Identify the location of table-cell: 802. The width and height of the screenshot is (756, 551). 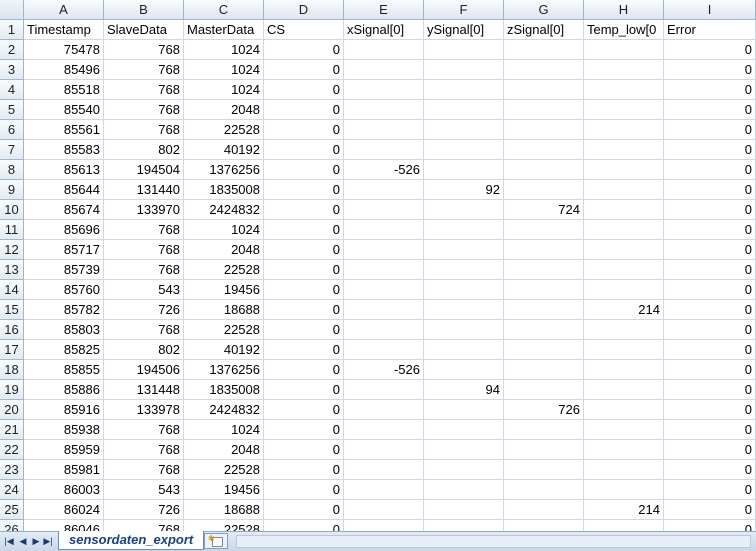
(144, 350).